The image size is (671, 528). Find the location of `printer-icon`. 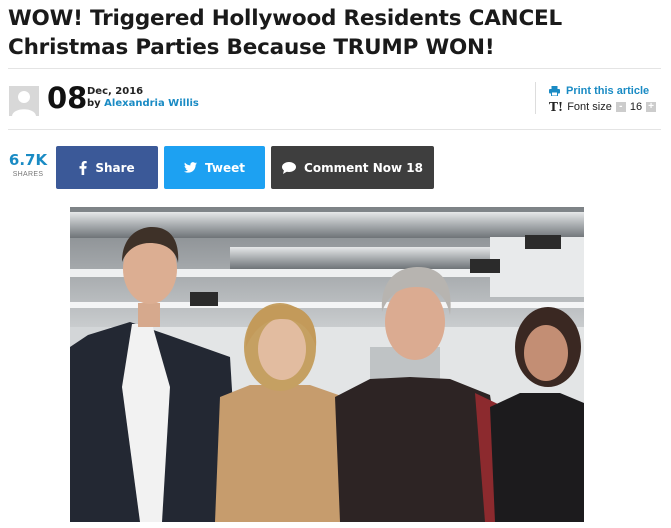

printer-icon is located at coordinates (554, 91).